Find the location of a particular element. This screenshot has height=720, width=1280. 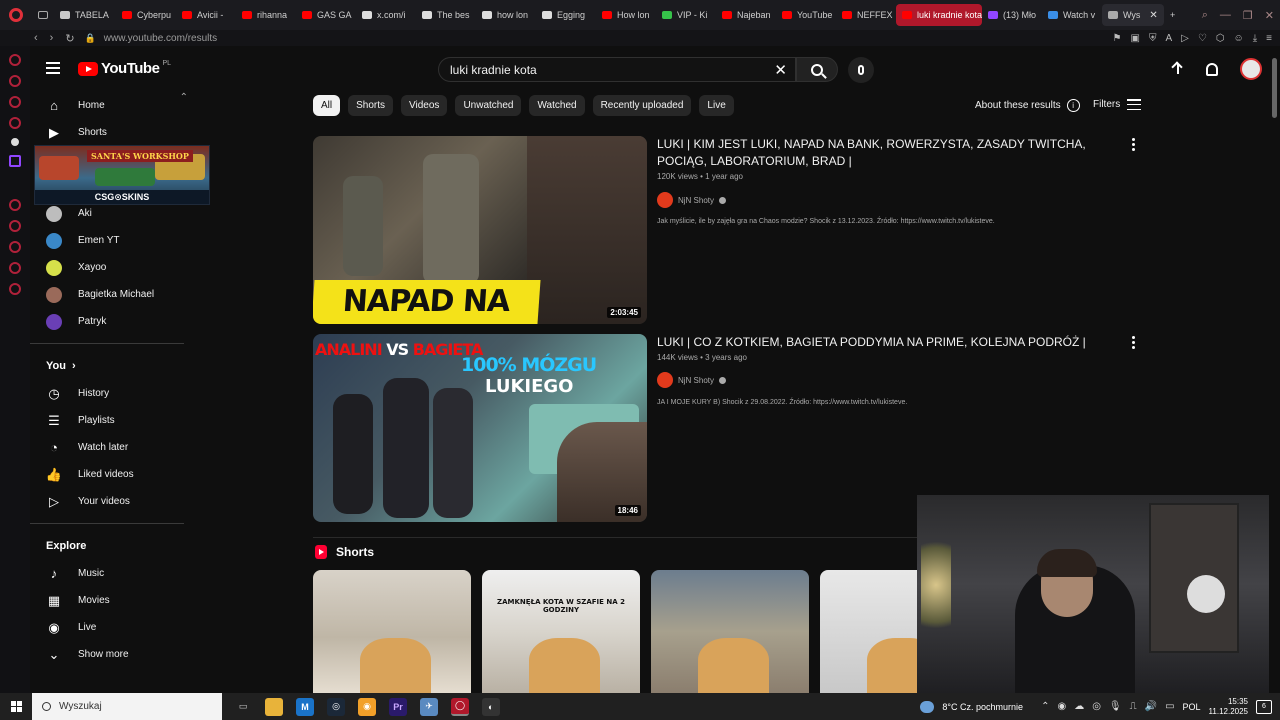

browser-tab: The bes is located at coordinates (446, 15).